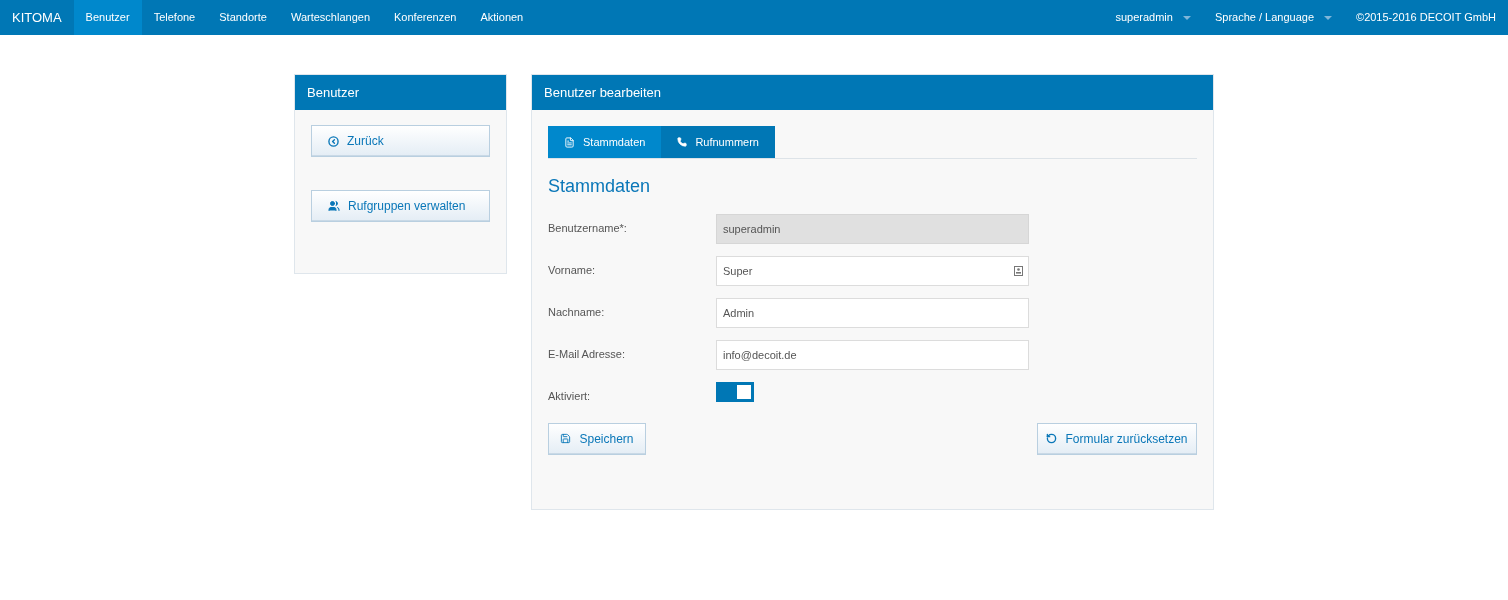 The width and height of the screenshot is (1508, 600). I want to click on manage-groups-button: Rufgruppen verwalten, so click(400, 206).